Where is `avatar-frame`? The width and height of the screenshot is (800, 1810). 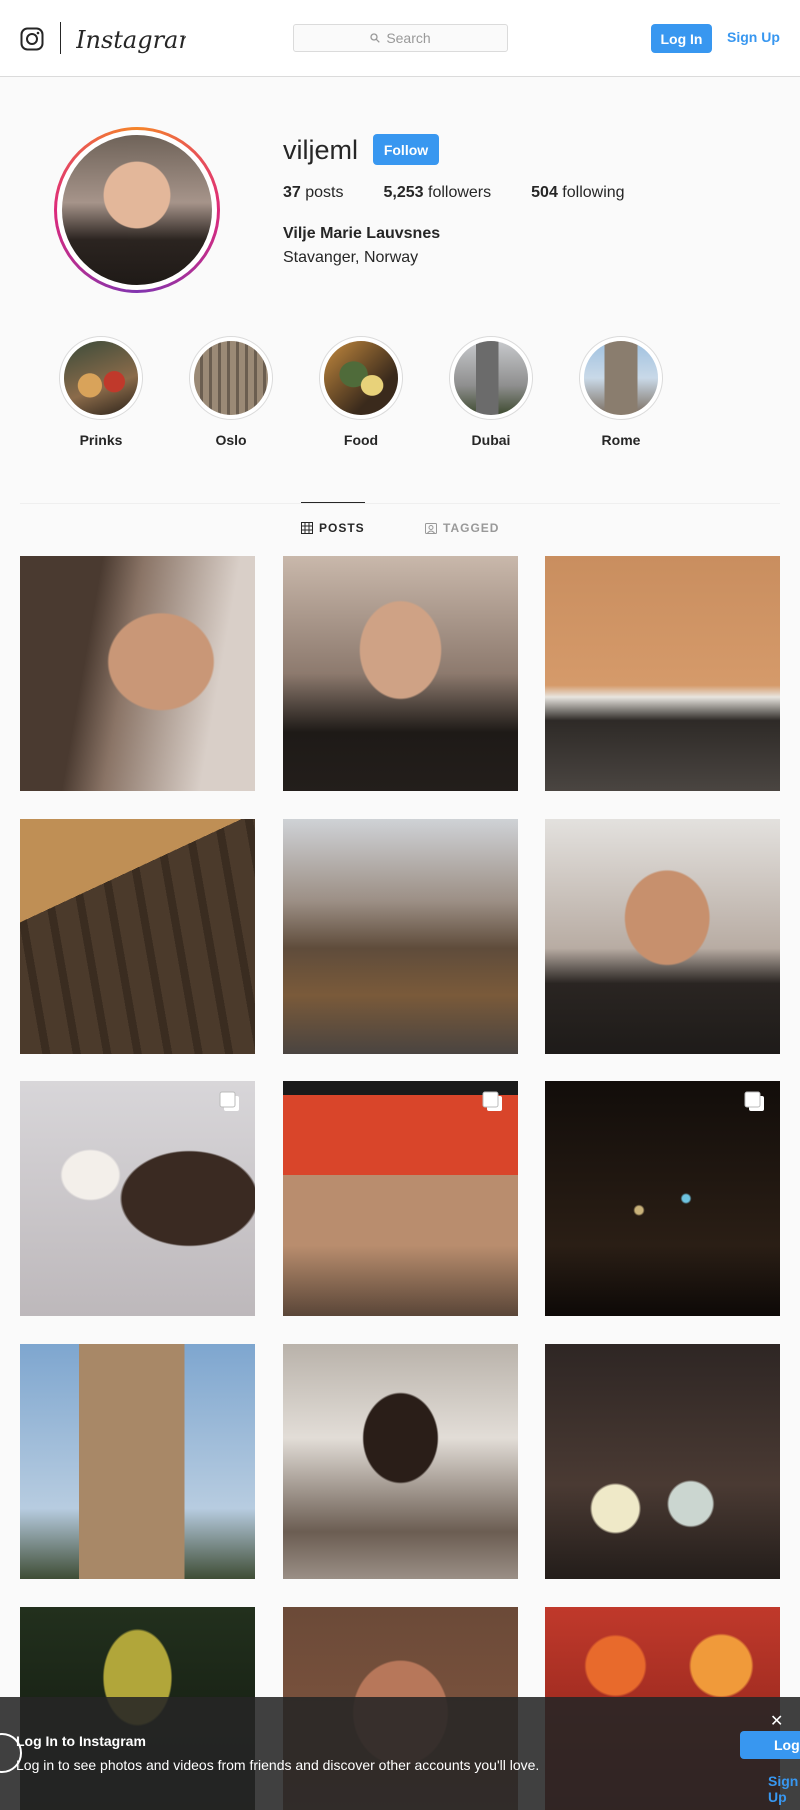 avatar-frame is located at coordinates (137, 210).